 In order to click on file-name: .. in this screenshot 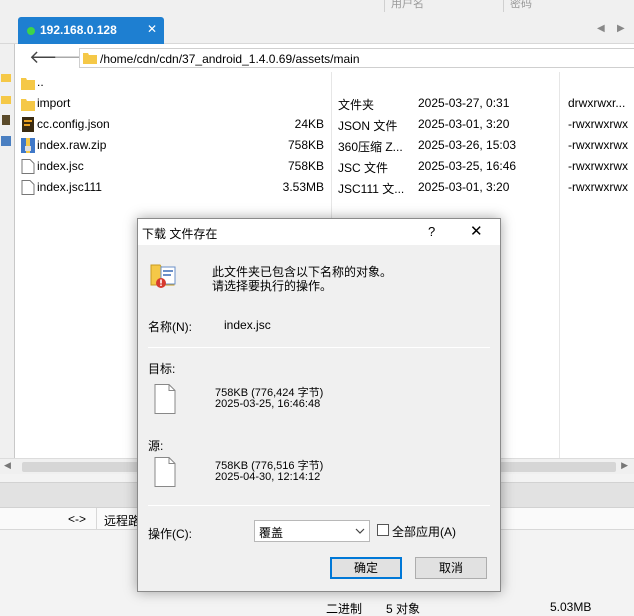, I will do `click(40, 82)`.